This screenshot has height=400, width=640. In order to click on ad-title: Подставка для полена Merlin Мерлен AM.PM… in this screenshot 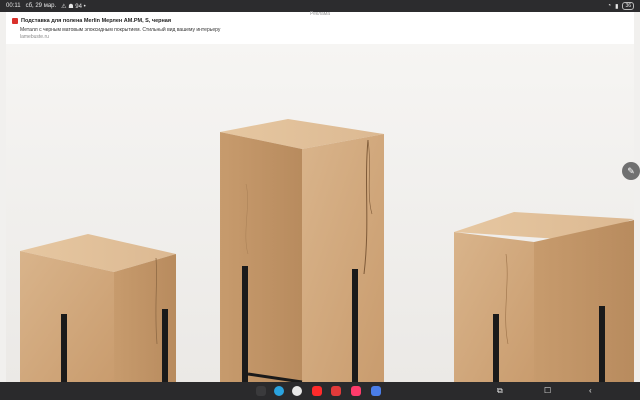, I will do `click(96, 21)`.